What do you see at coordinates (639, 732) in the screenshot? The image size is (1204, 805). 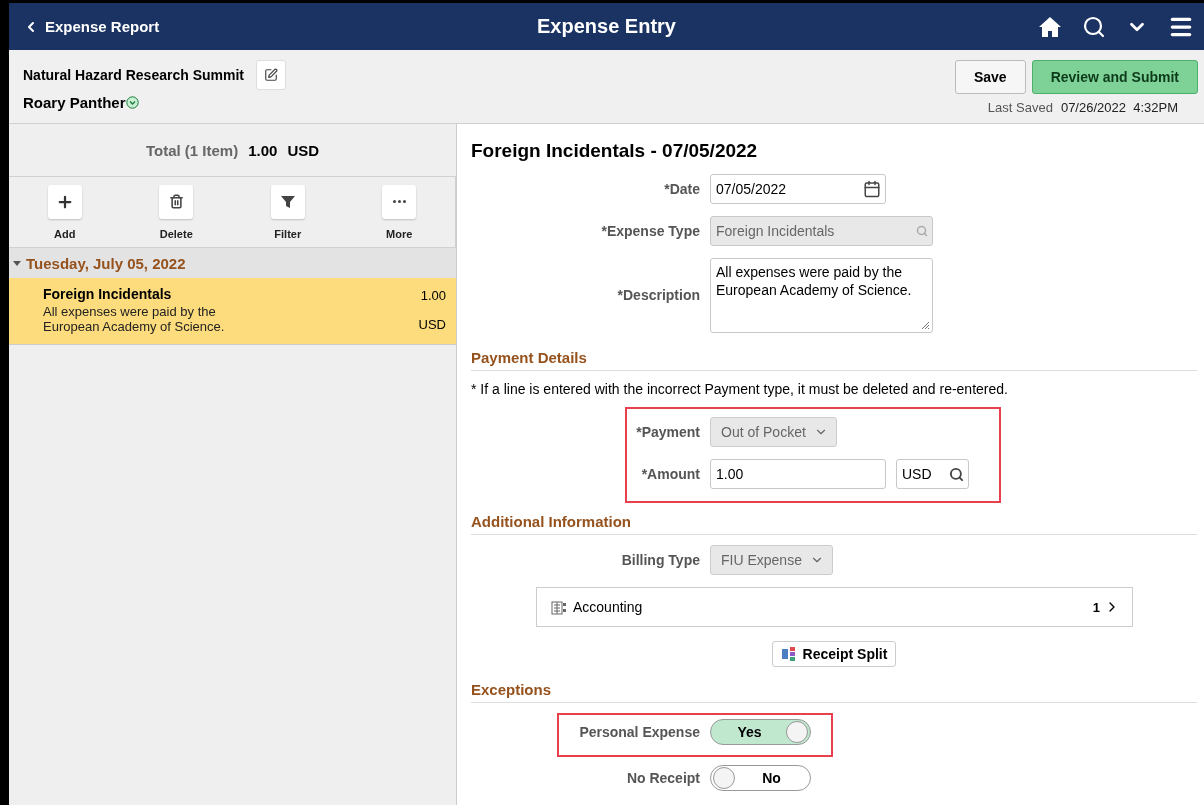 I see `field-label: Personal Expense` at bounding box center [639, 732].